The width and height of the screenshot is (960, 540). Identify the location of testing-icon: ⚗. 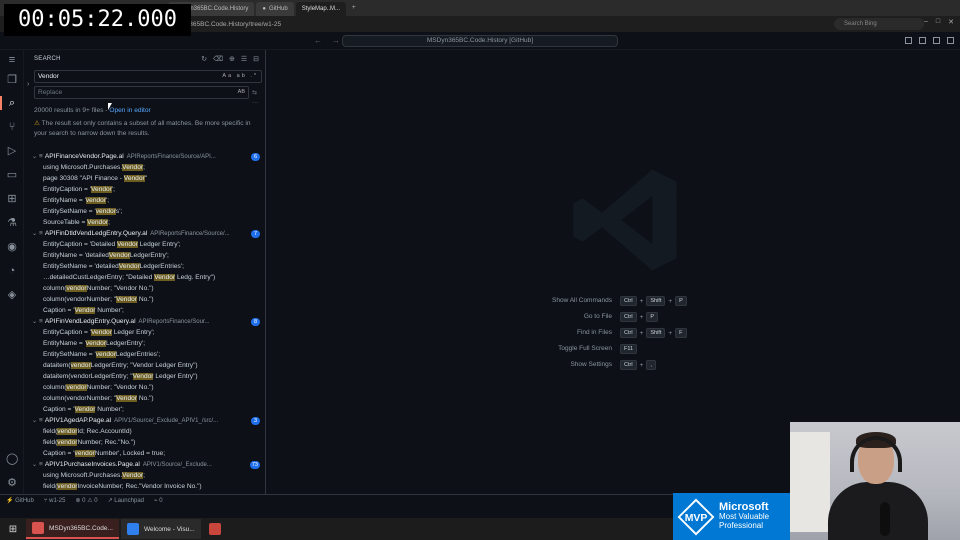
(12, 223).